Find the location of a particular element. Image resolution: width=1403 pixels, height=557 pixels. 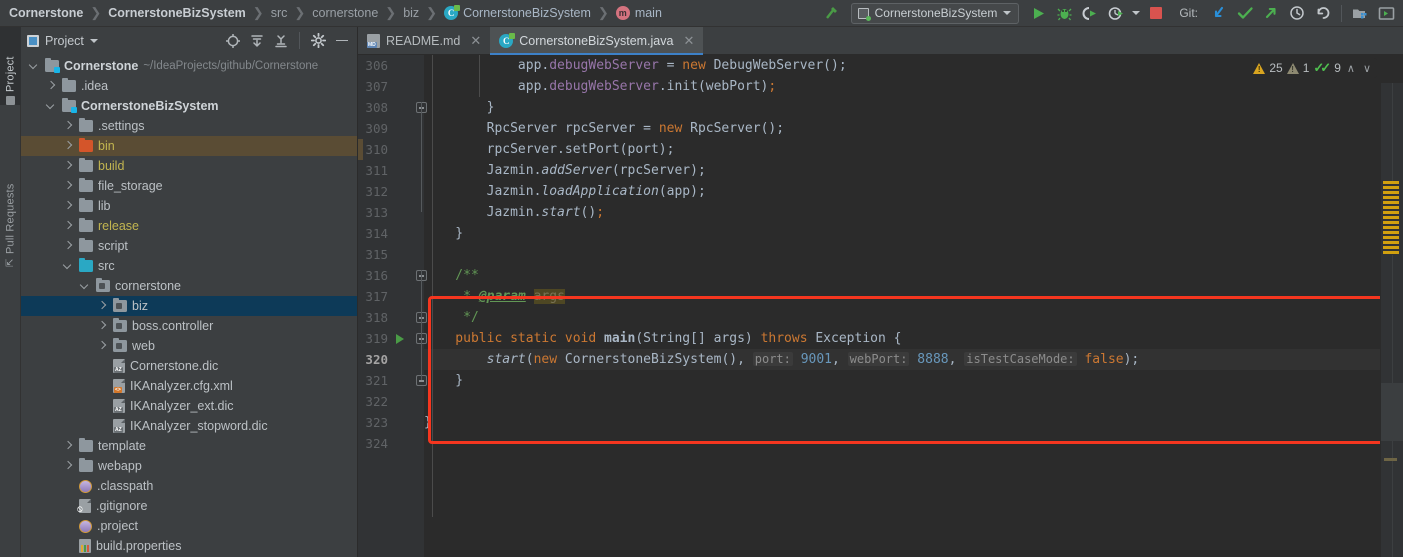

tree-node-build-properties: build.properties is located at coordinates (189, 546).